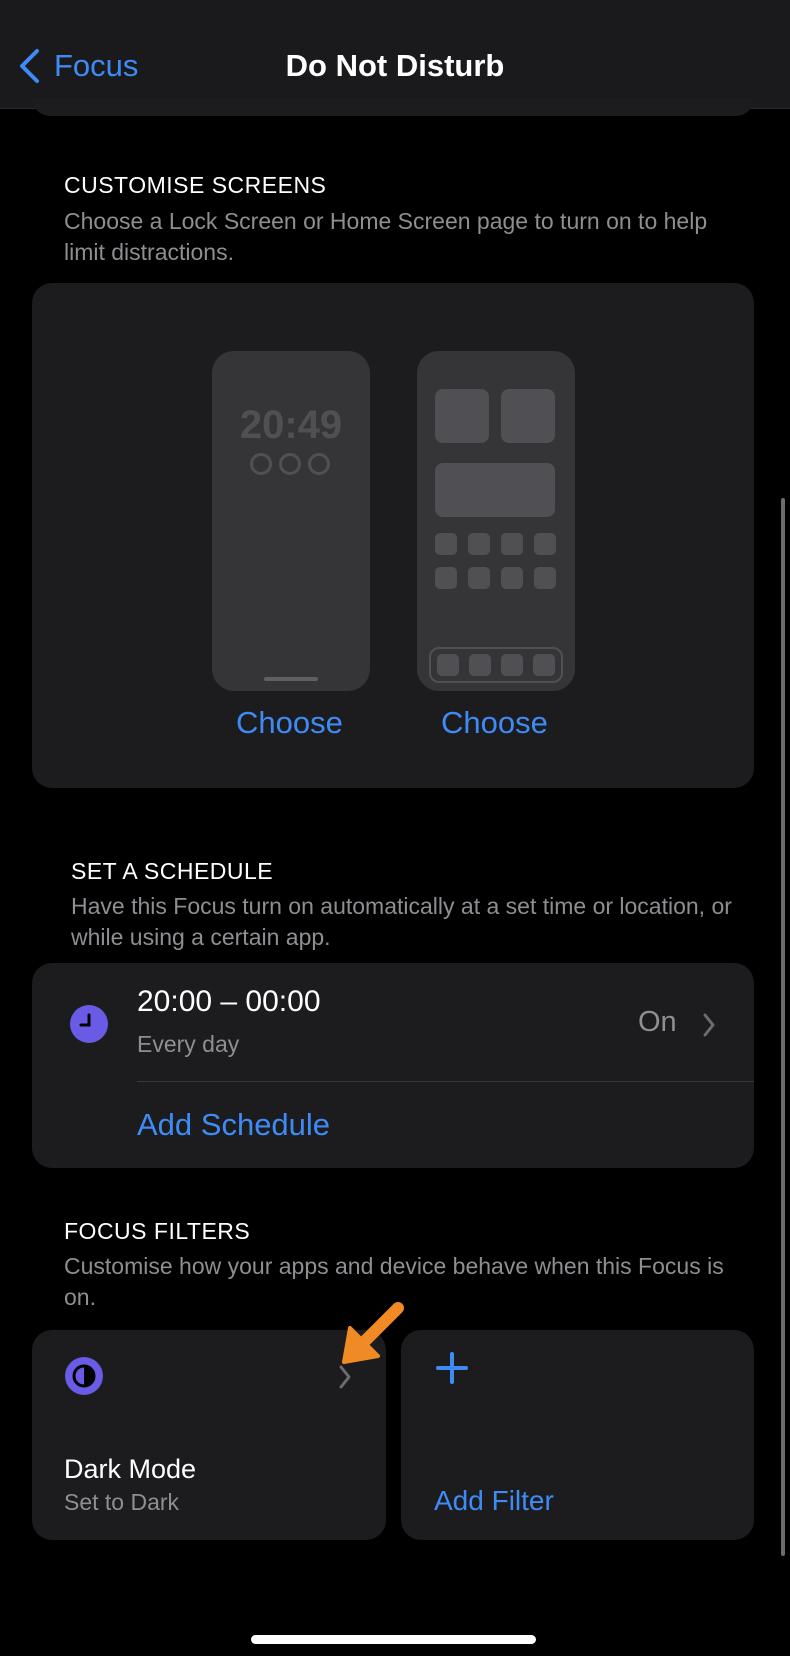  Describe the element at coordinates (496, 521) in the screenshot. I see `home-screen-preview` at that location.